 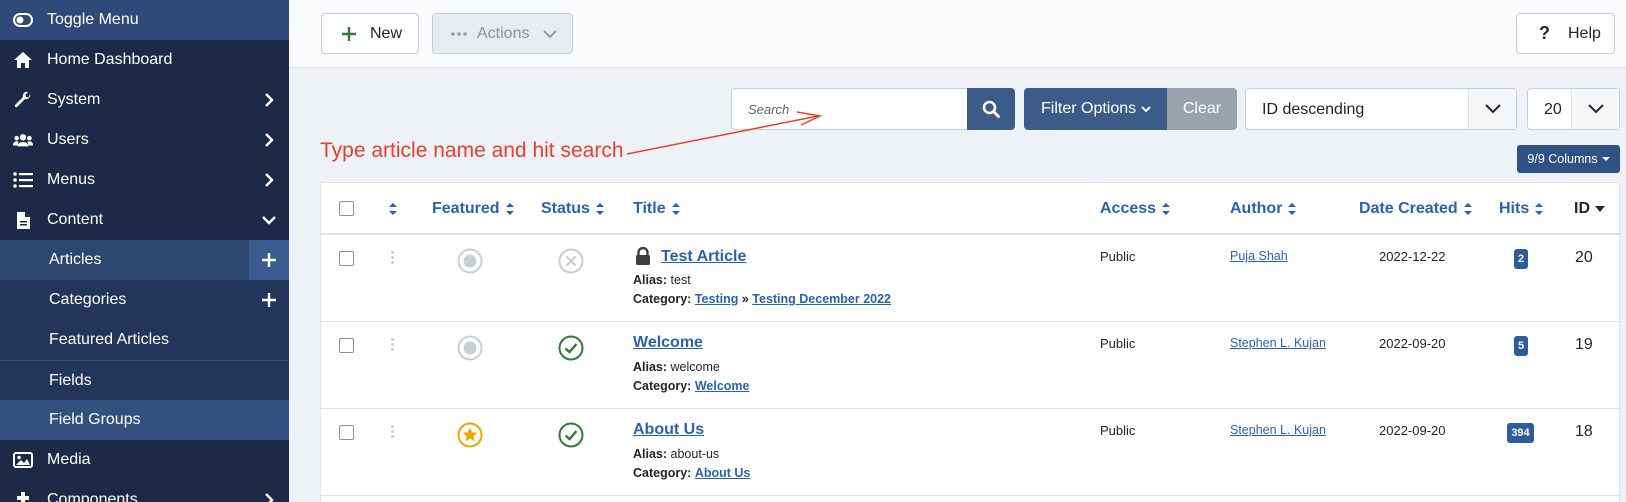 I want to click on category-link: Testing December 2022, so click(x=821, y=299).